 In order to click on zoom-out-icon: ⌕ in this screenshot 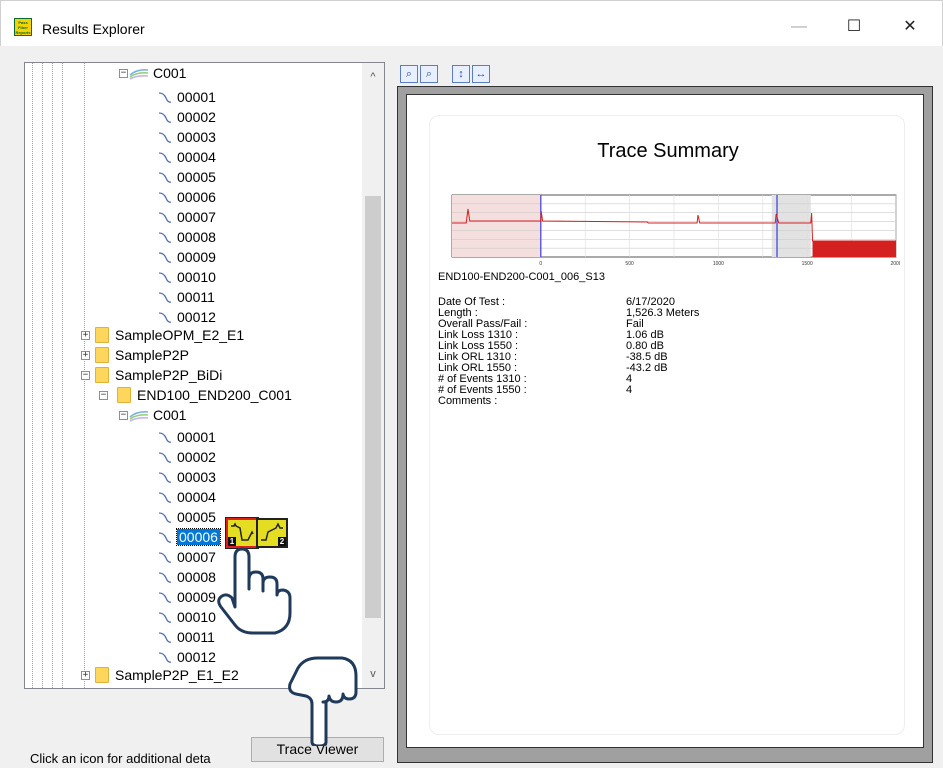, I will do `click(429, 74)`.